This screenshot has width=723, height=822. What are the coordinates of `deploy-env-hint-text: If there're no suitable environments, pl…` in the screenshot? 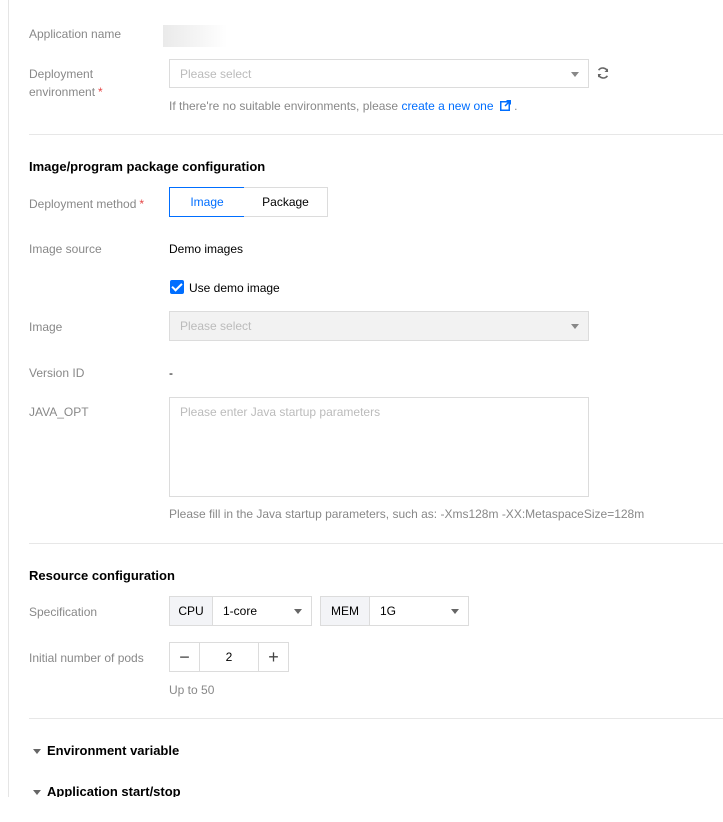 It's located at (285, 106).